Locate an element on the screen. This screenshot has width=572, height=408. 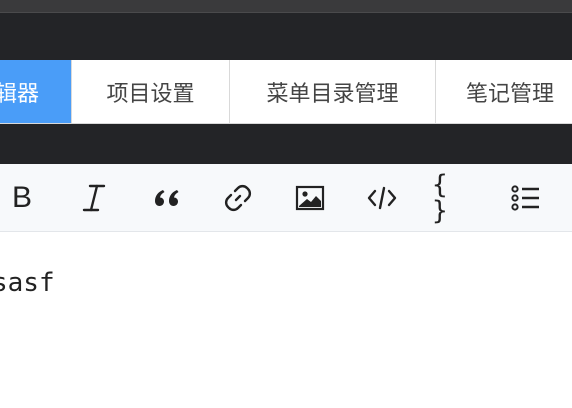
tab-editor: 编辑器 is located at coordinates (36, 91).